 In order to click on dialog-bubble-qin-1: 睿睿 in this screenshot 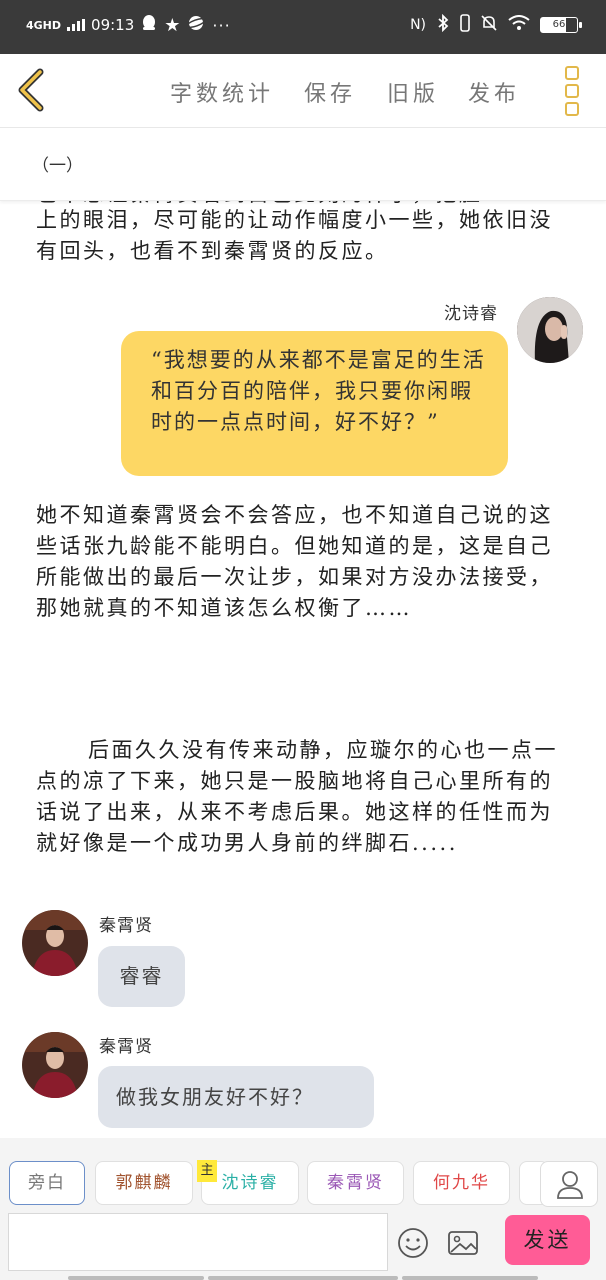, I will do `click(141, 976)`.